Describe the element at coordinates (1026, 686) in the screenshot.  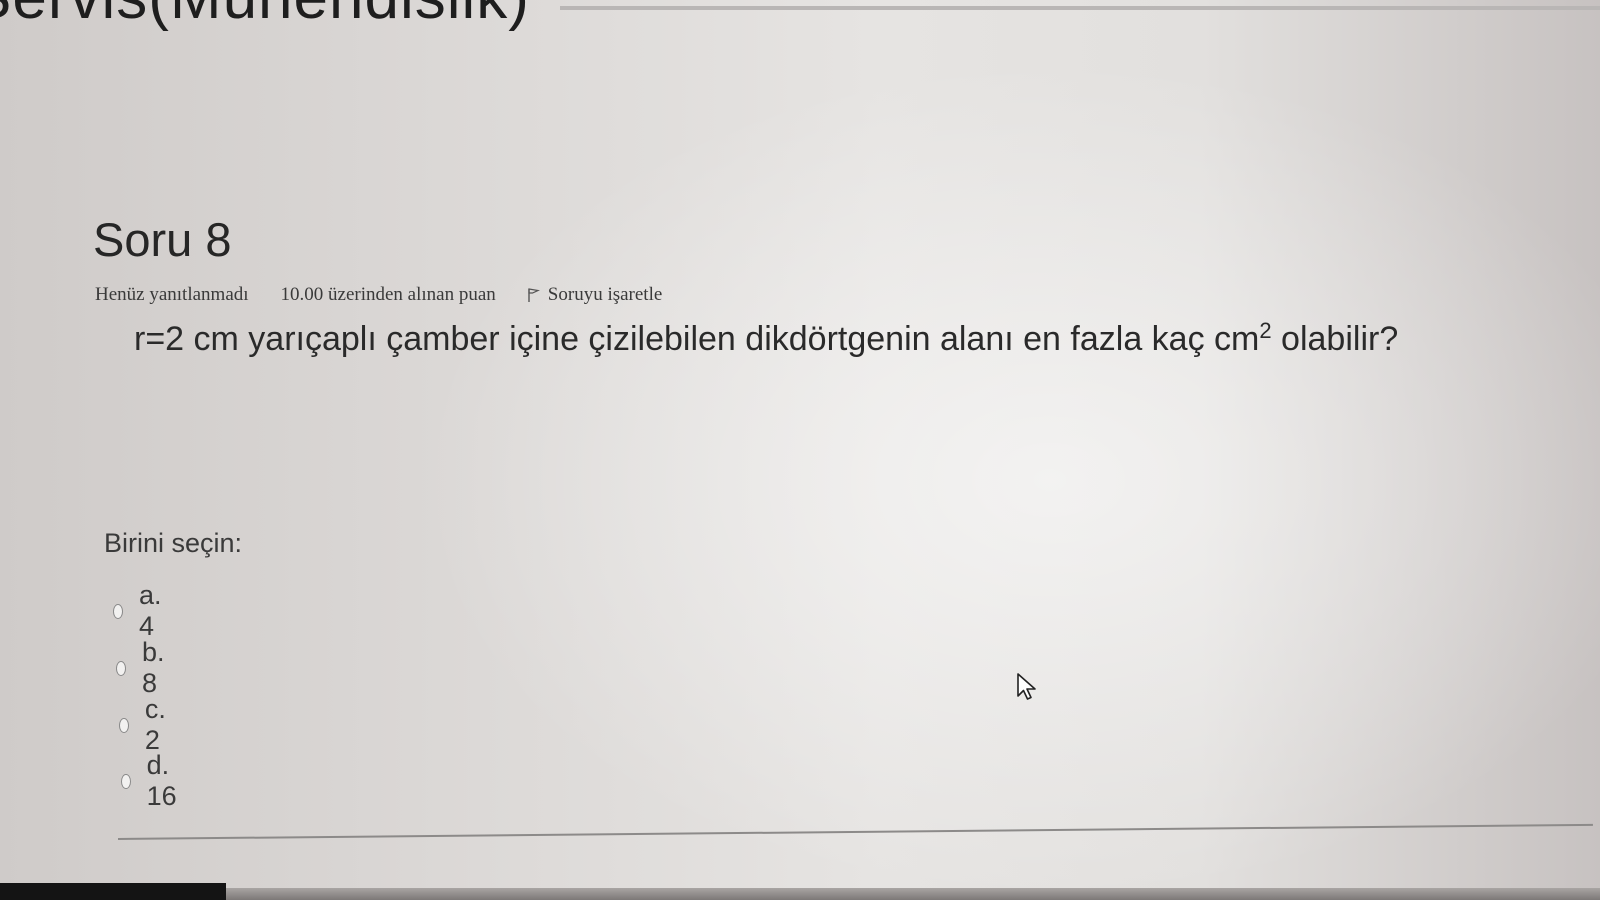
I see `mouse-pointer-icon` at that location.